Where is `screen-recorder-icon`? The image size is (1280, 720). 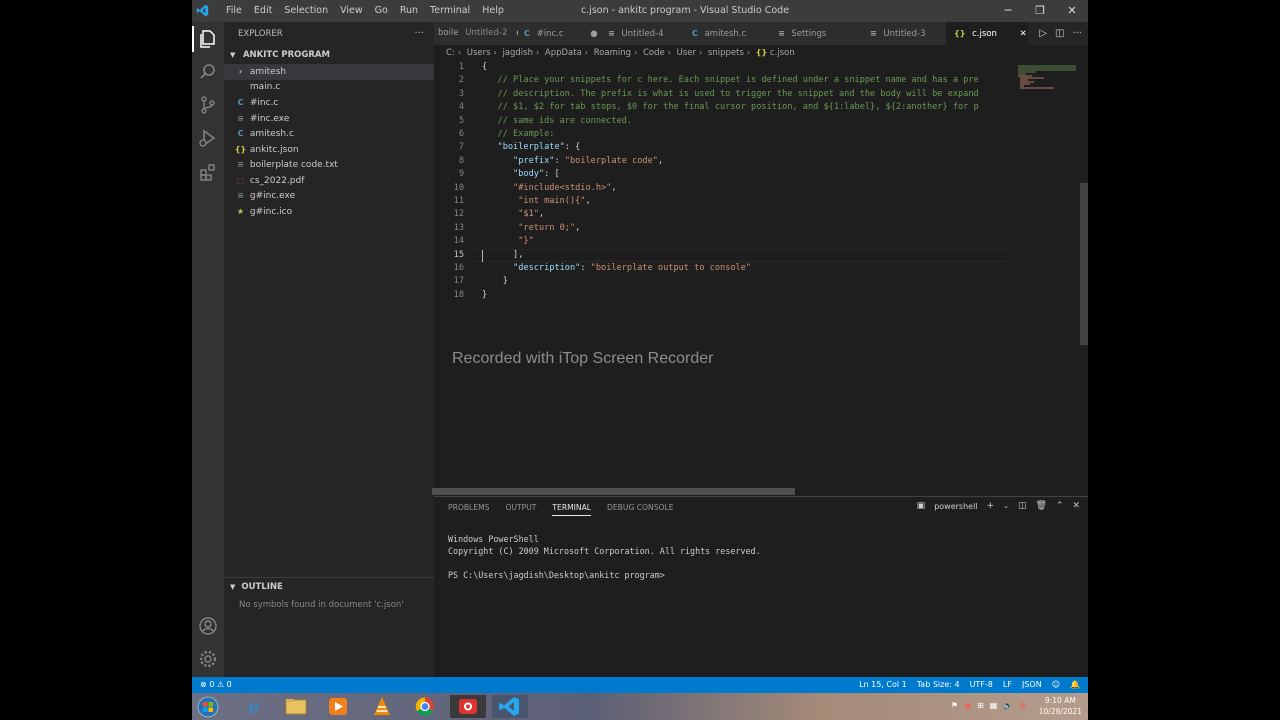 screen-recorder-icon is located at coordinates (468, 706).